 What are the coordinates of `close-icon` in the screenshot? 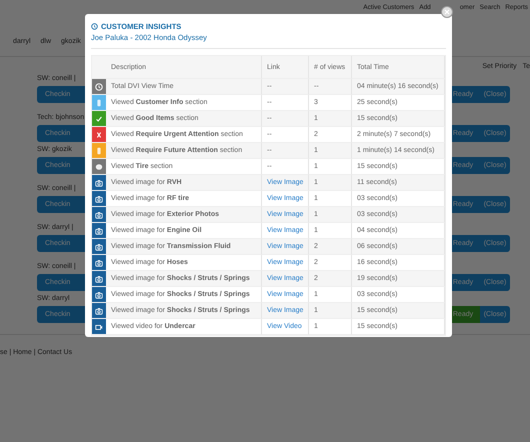 It's located at (447, 12).